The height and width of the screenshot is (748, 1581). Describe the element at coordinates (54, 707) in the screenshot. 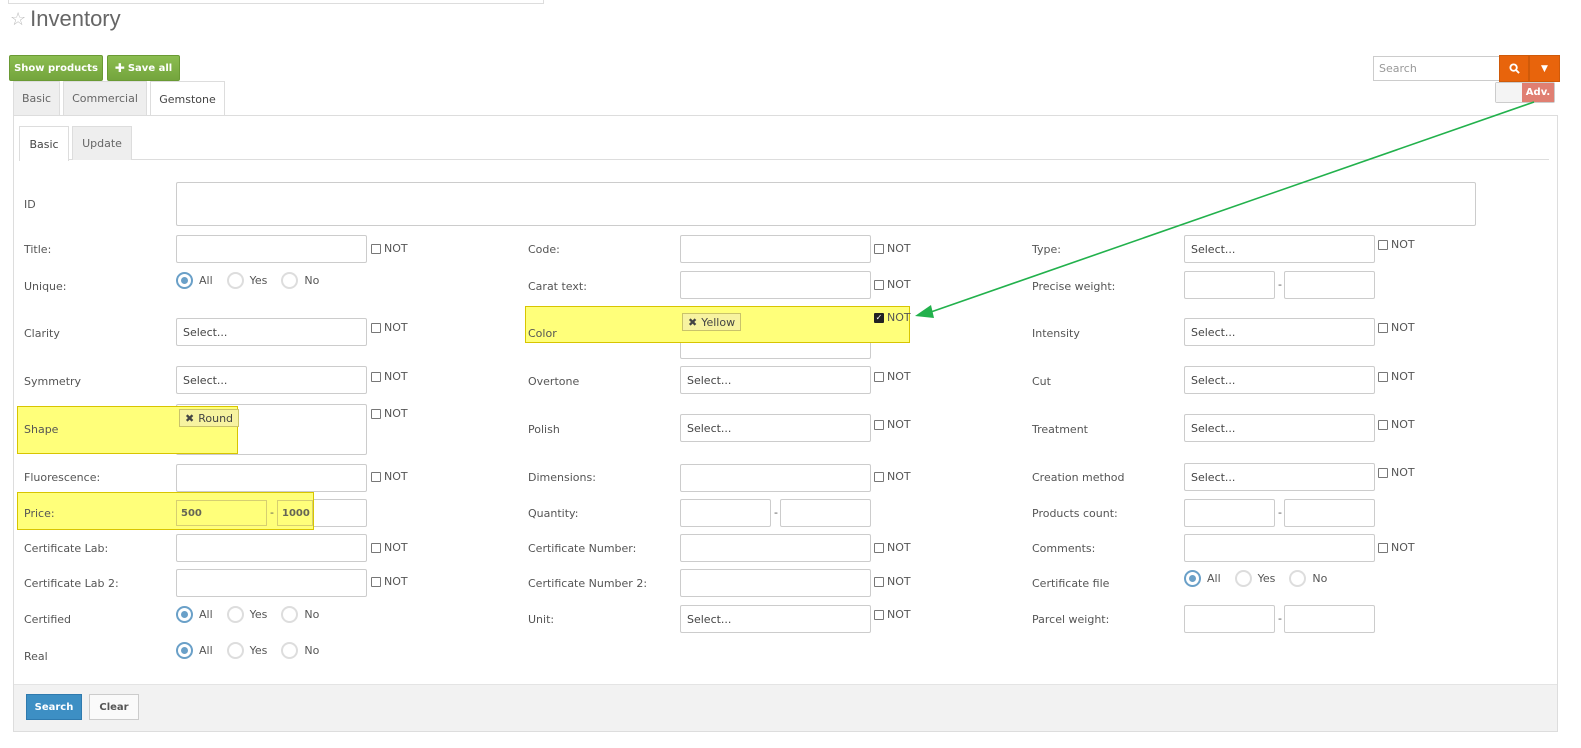

I see `search-submit-button: Search` at that location.